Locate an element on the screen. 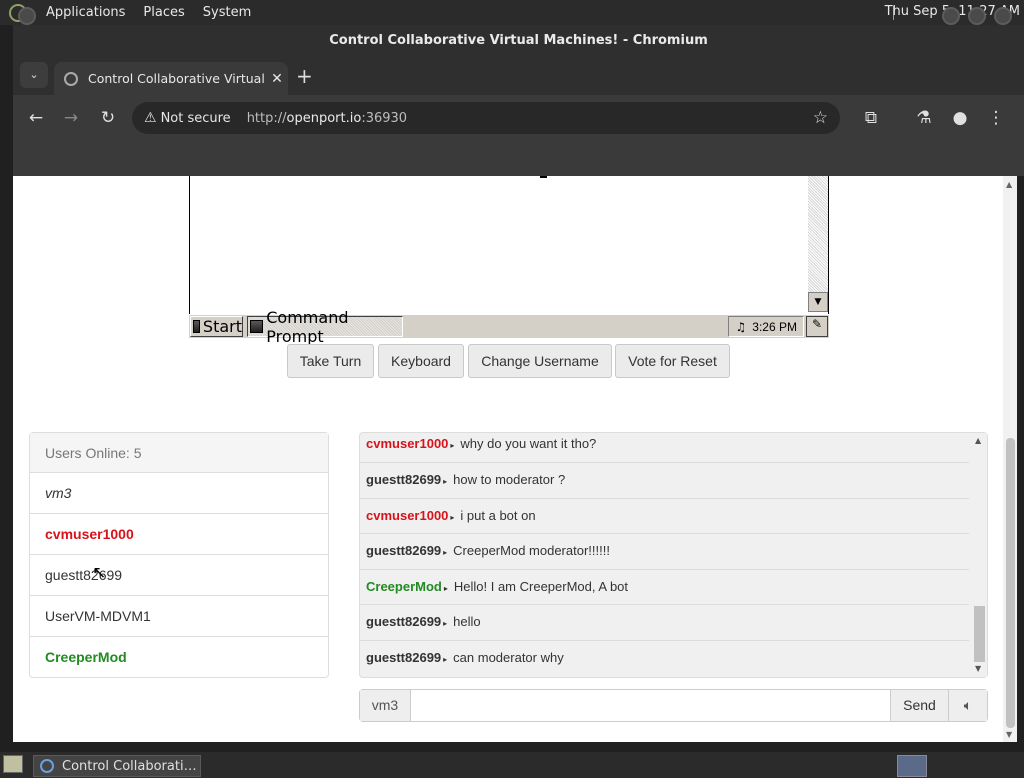  bookmark-star-icon: ☆ is located at coordinates (820, 118).